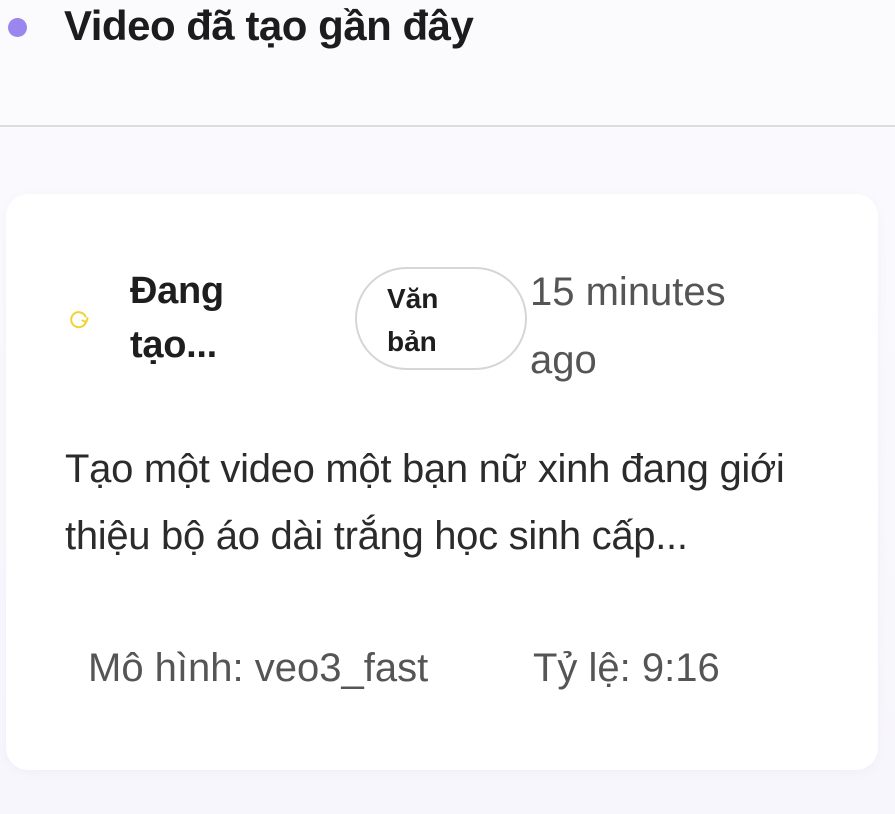 This screenshot has width=895, height=814. What do you see at coordinates (628, 326) in the screenshot?
I see `created-time: 15 minutes ago` at bounding box center [628, 326].